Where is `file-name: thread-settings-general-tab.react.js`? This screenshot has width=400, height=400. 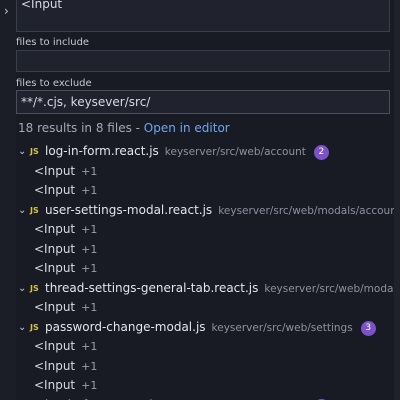
file-name: thread-settings-general-tab.react.js is located at coordinates (152, 287).